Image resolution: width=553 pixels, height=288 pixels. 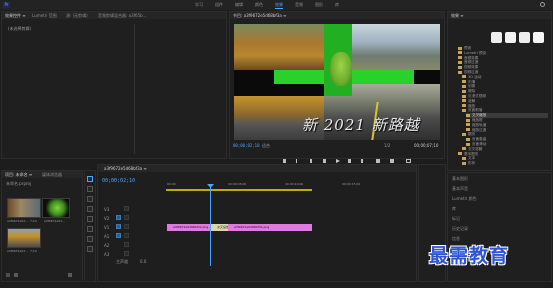 I want to click on workspace-tab-effects: 效果, so click(x=279, y=5).